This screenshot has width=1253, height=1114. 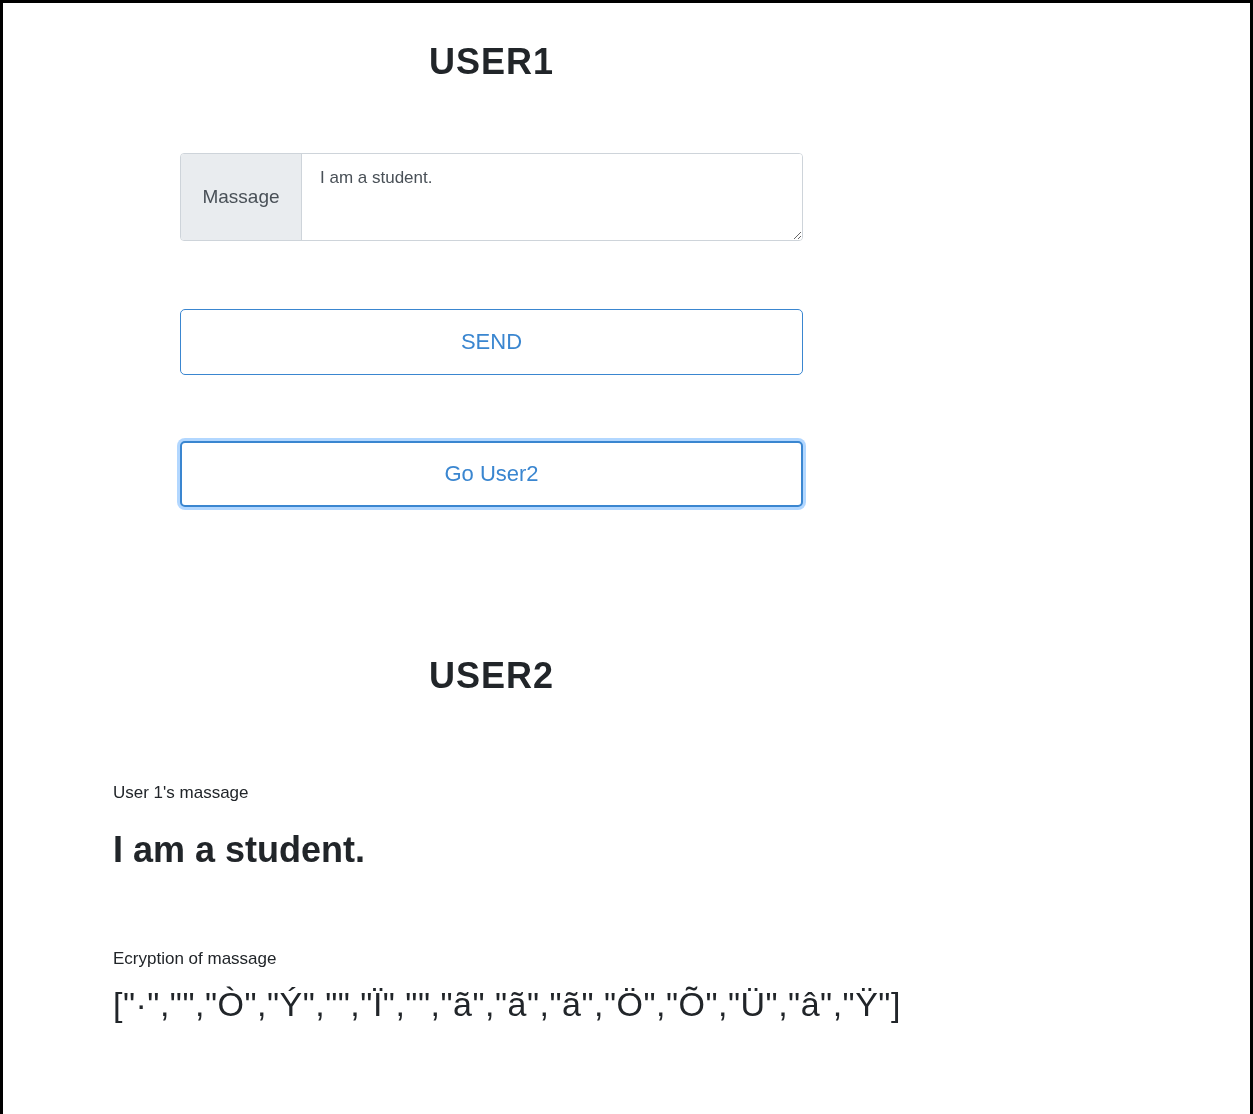 I want to click on message-caption: User 1's massage, so click(x=181, y=793).